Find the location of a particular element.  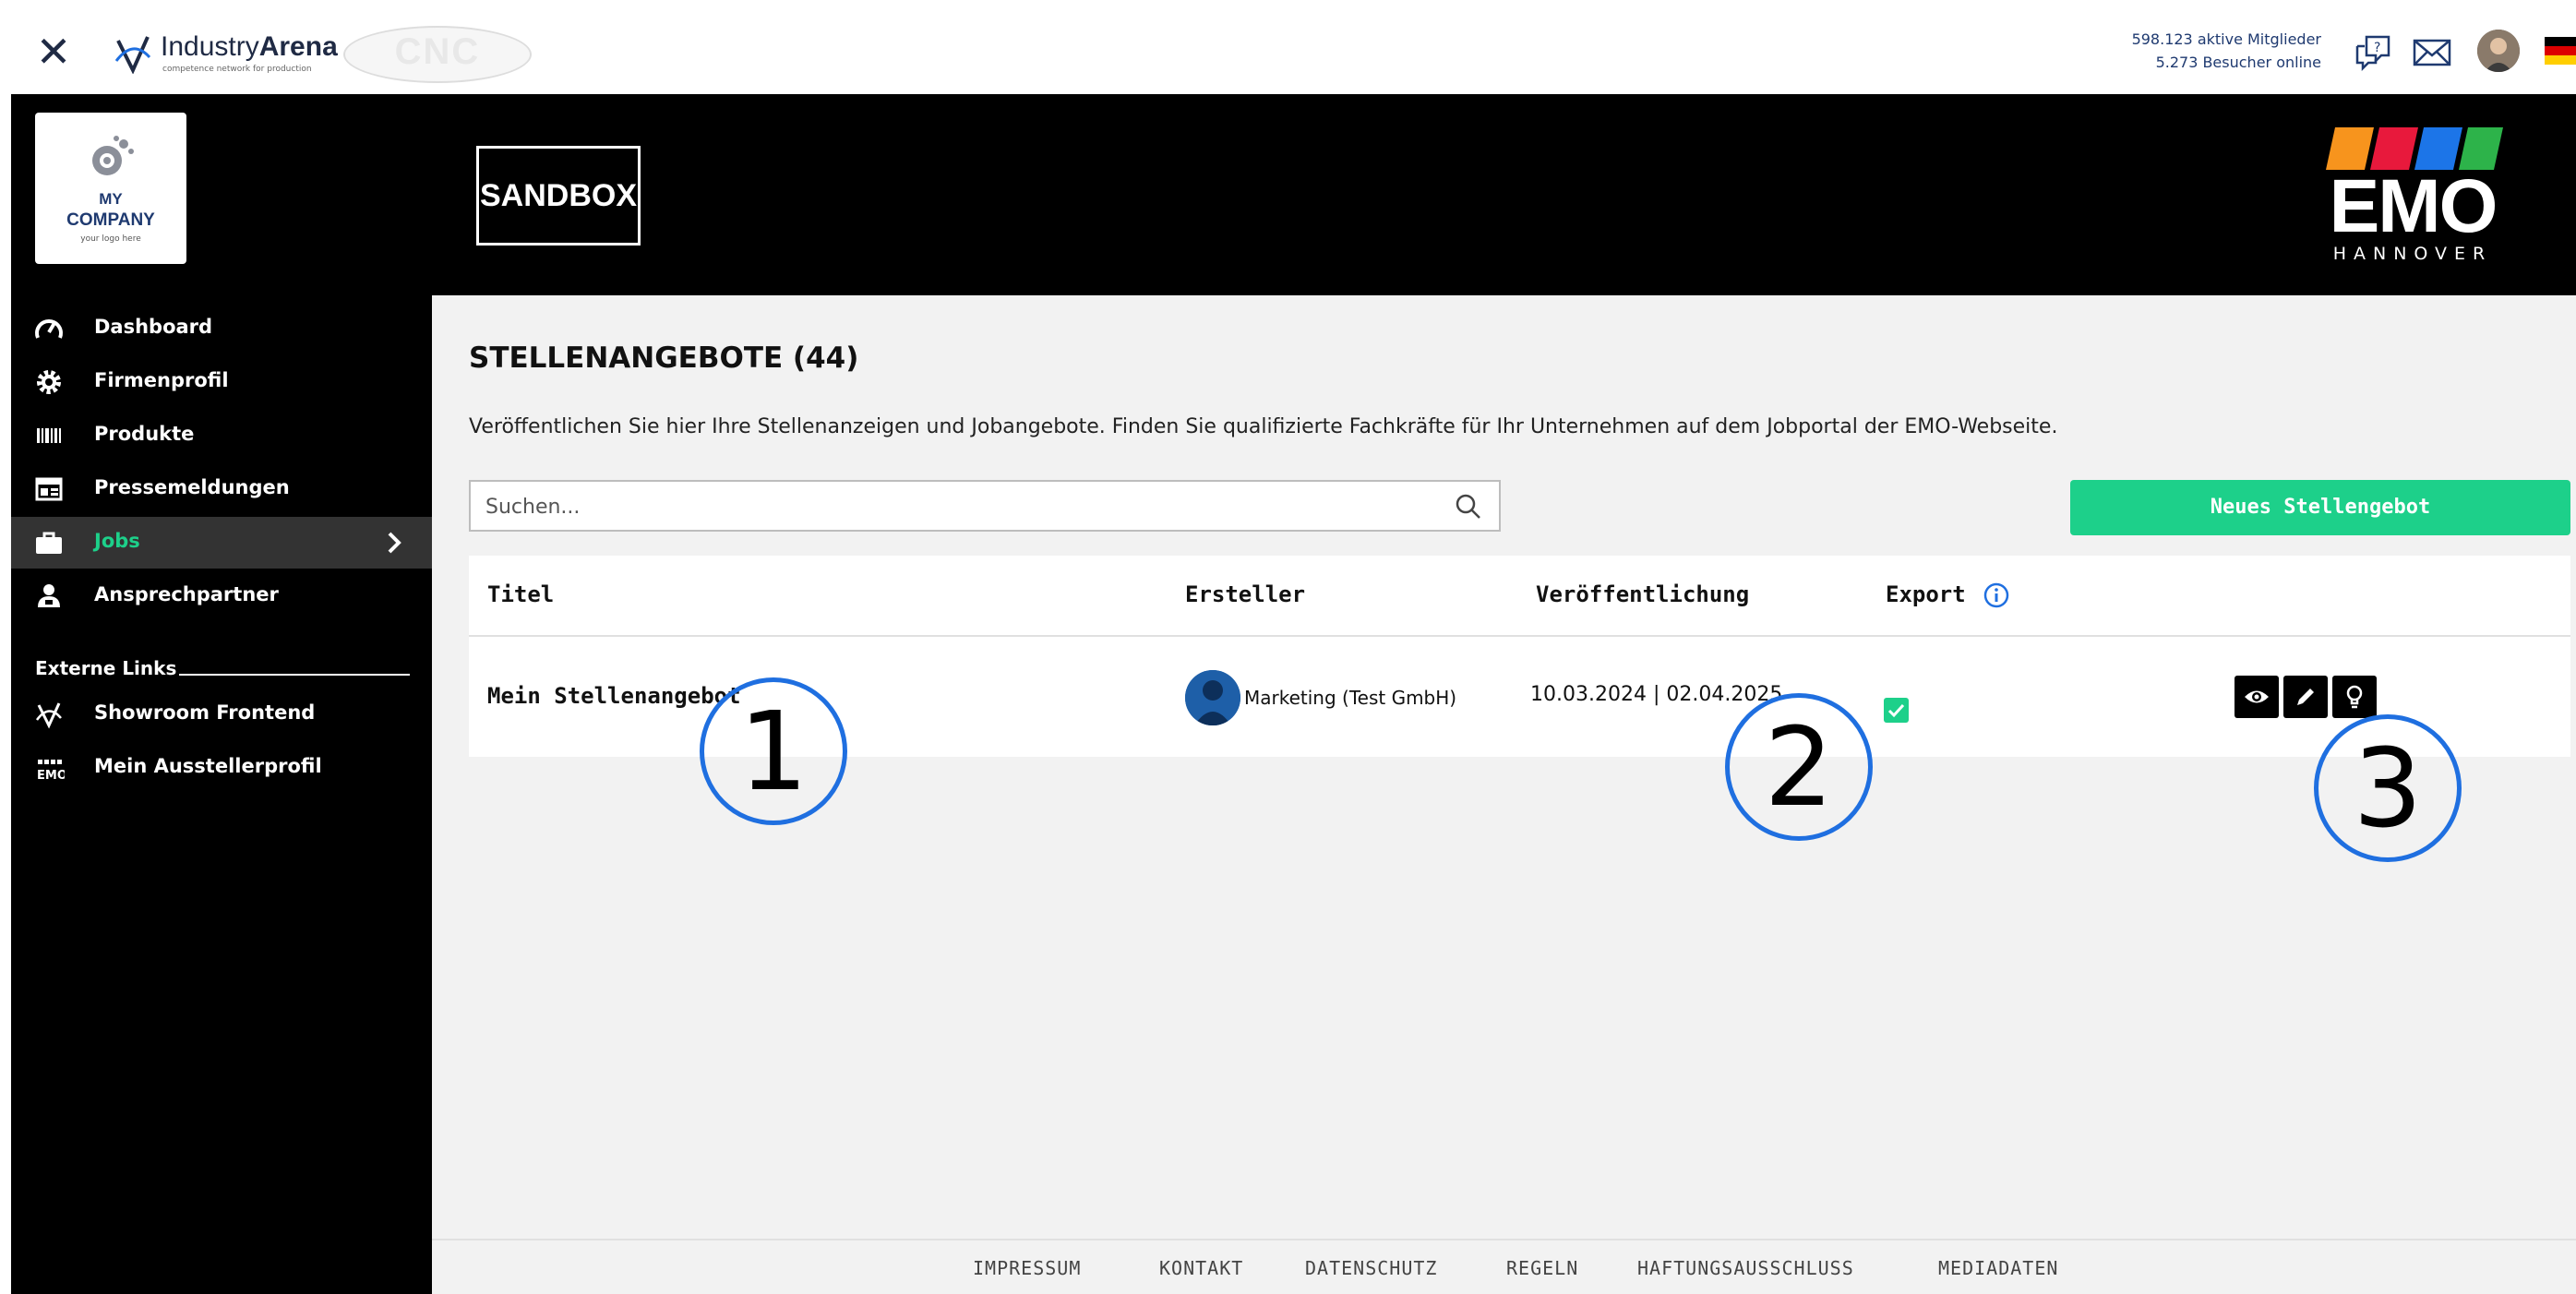

sidebar-item-pressemeldungen: Pressemeldungen is located at coordinates (222, 489).